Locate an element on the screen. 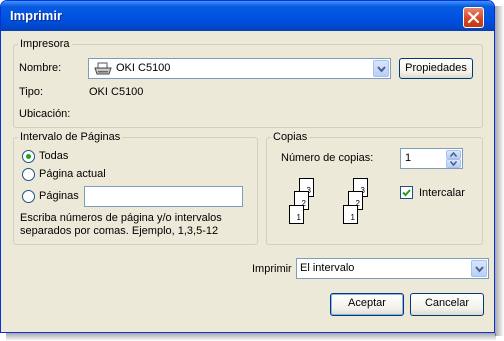  range-all-label: Todas is located at coordinates (53, 156).